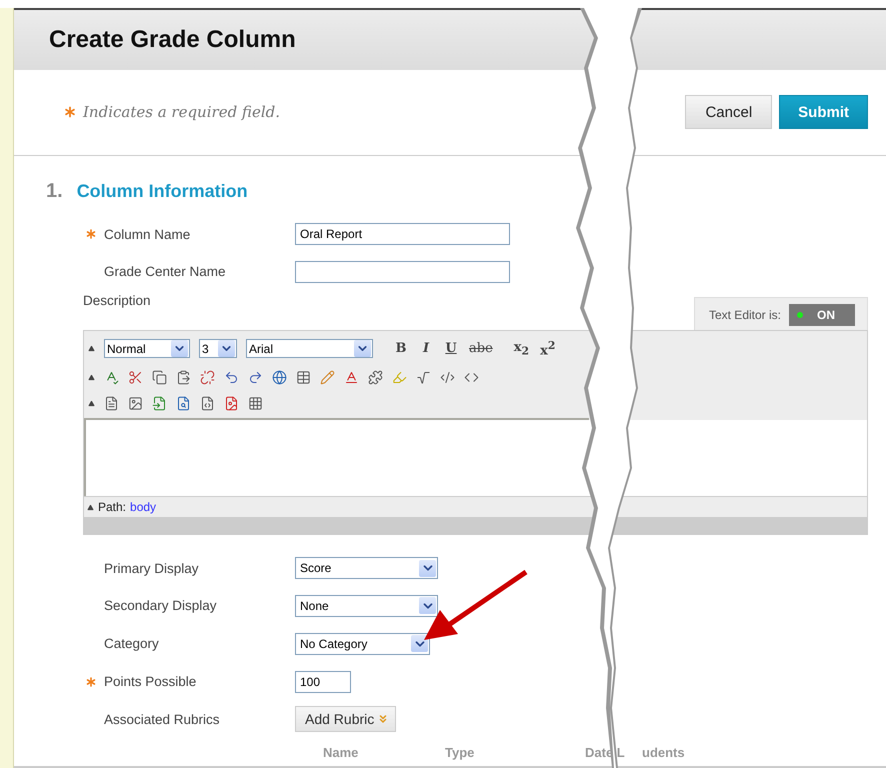  Describe the element at coordinates (207, 403) in the screenshot. I see `file-code-icon` at that location.